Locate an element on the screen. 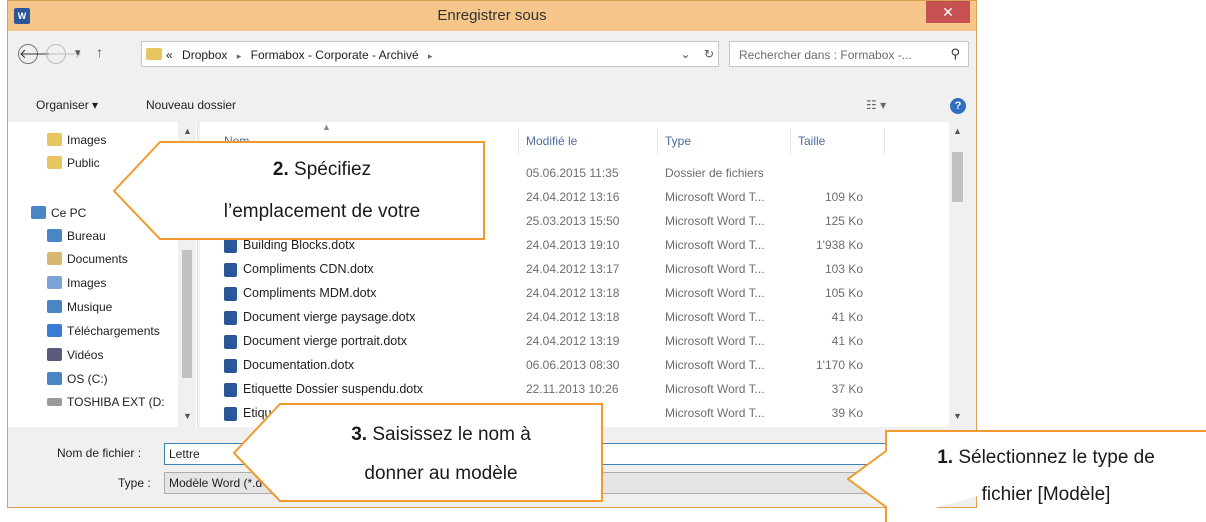 The height and width of the screenshot is (522, 1206). callout-step-1-line-2: fichier [Modèle] is located at coordinates (1046, 494).